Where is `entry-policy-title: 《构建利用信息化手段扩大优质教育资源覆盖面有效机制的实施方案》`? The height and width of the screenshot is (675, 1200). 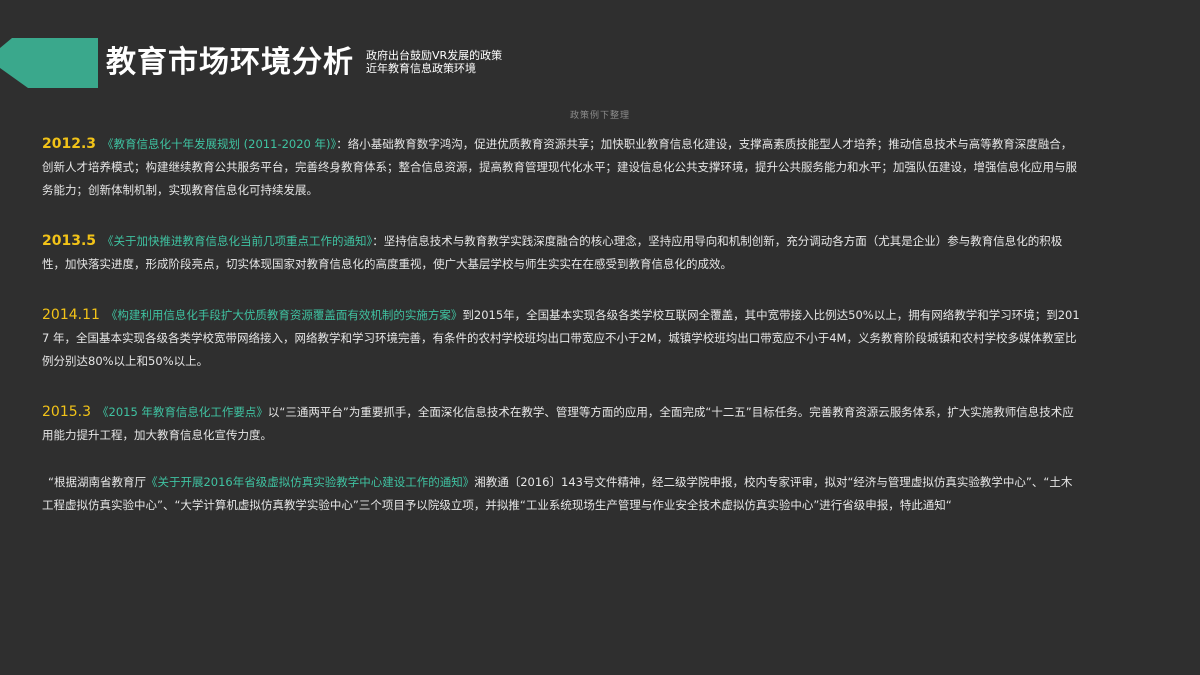 entry-policy-title: 《构建利用信息化手段扩大优质教育资源覆盖面有效机制的实施方案》 is located at coordinates (284, 315).